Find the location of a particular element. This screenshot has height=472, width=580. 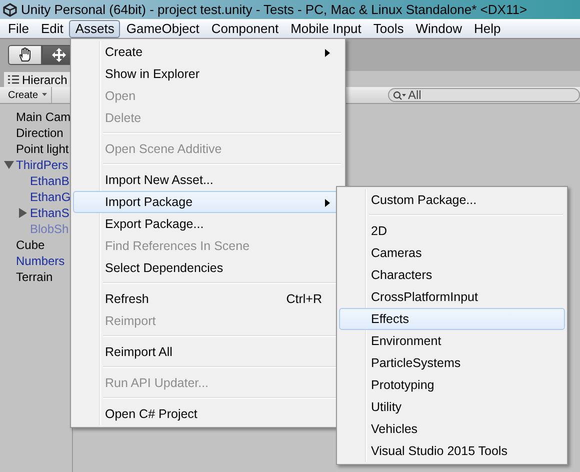

search-icon is located at coordinates (400, 95).